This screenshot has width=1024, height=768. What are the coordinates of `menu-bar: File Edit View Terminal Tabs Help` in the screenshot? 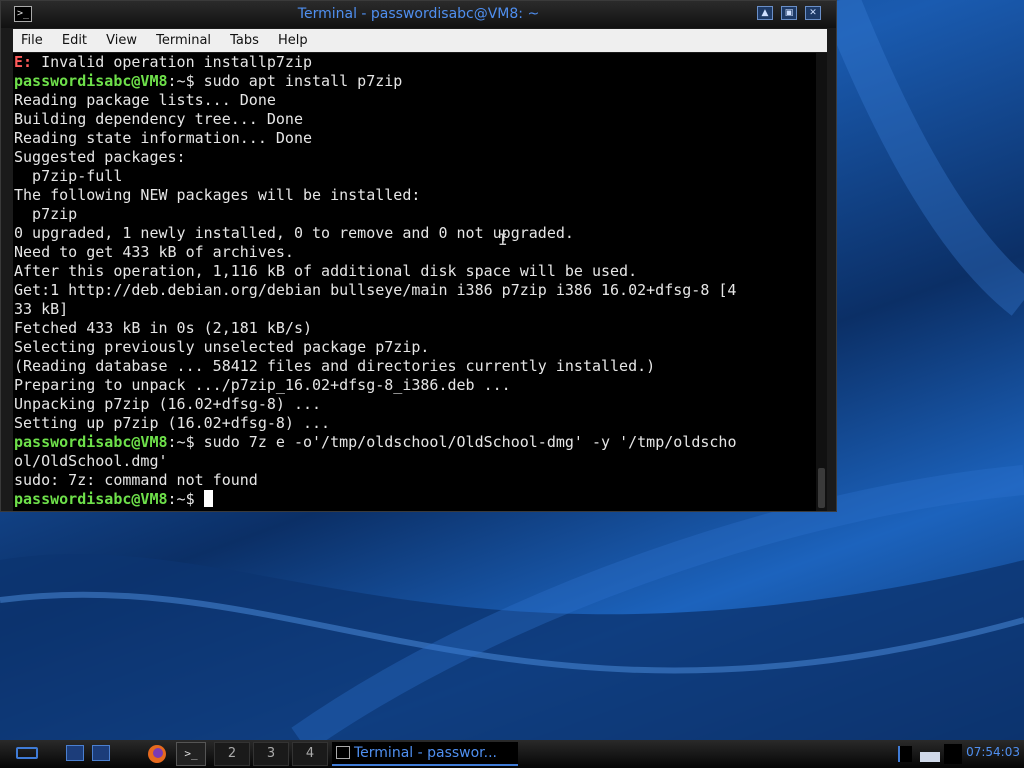 It's located at (420, 40).